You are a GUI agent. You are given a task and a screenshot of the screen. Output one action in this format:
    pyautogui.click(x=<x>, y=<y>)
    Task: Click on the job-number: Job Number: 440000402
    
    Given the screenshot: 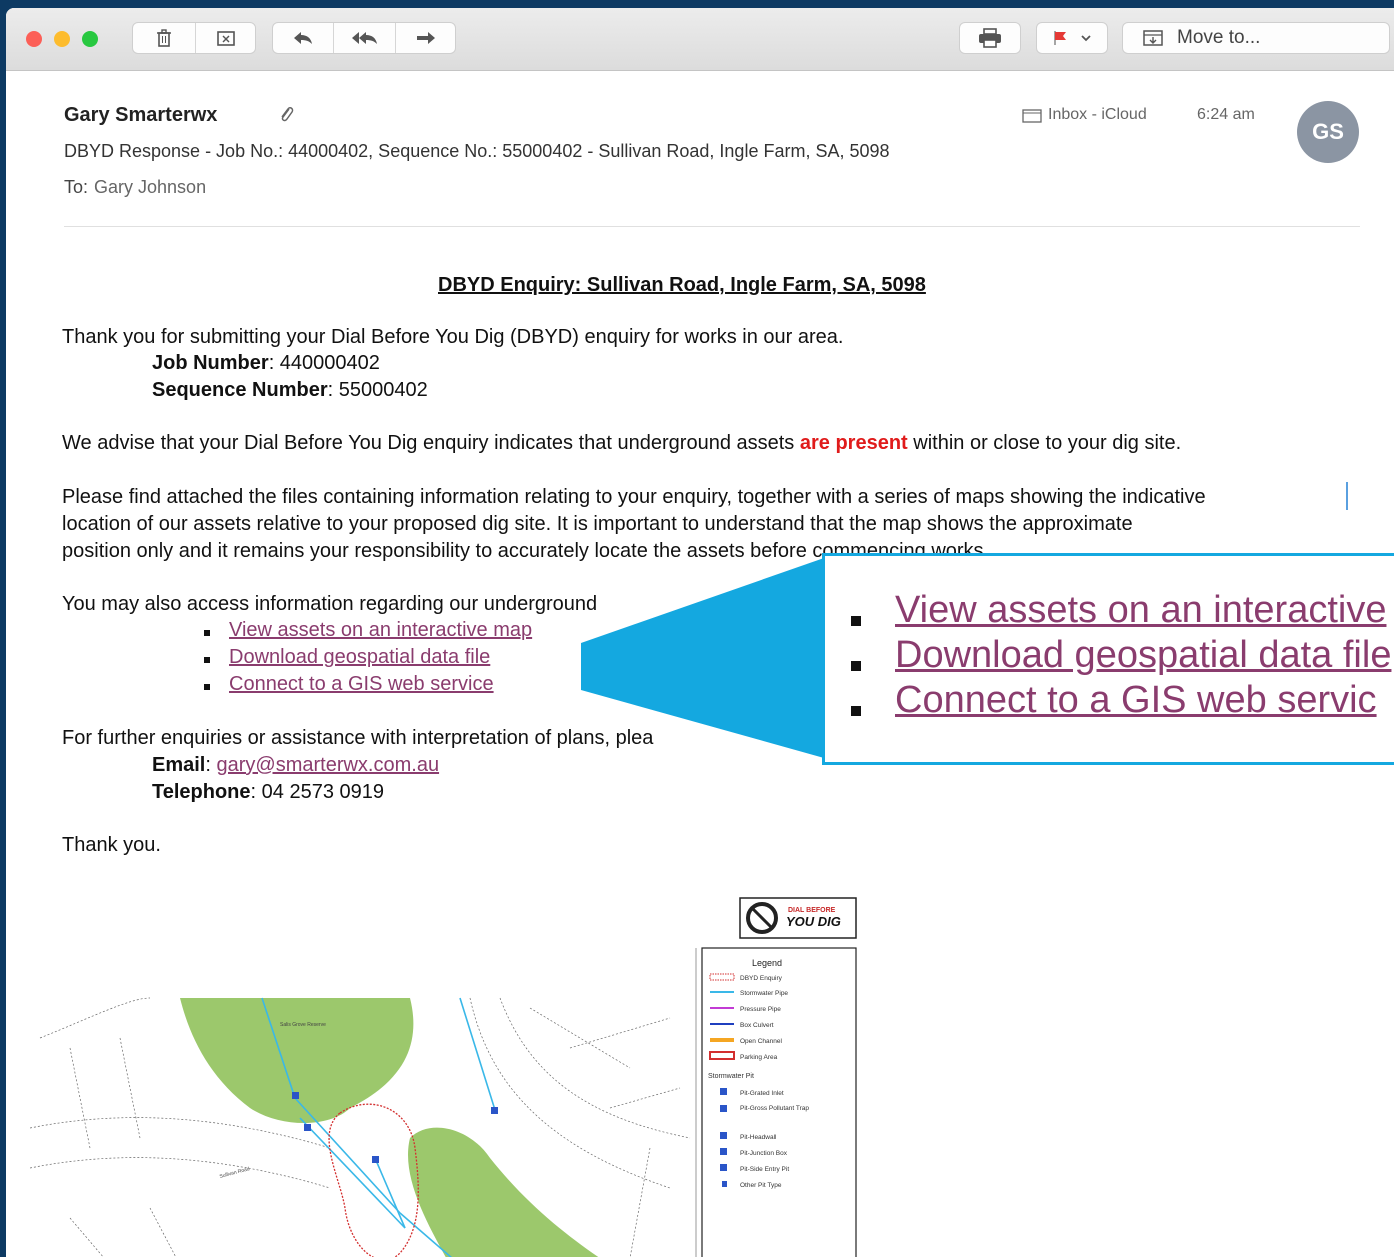 What is the action you would take?
    pyautogui.click(x=266, y=363)
    